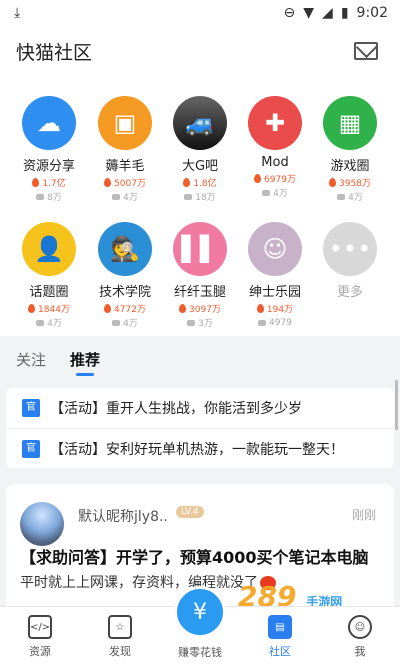 The height and width of the screenshot is (666, 400). What do you see at coordinates (125, 123) in the screenshot?
I see `gift-icon: ▣` at bounding box center [125, 123].